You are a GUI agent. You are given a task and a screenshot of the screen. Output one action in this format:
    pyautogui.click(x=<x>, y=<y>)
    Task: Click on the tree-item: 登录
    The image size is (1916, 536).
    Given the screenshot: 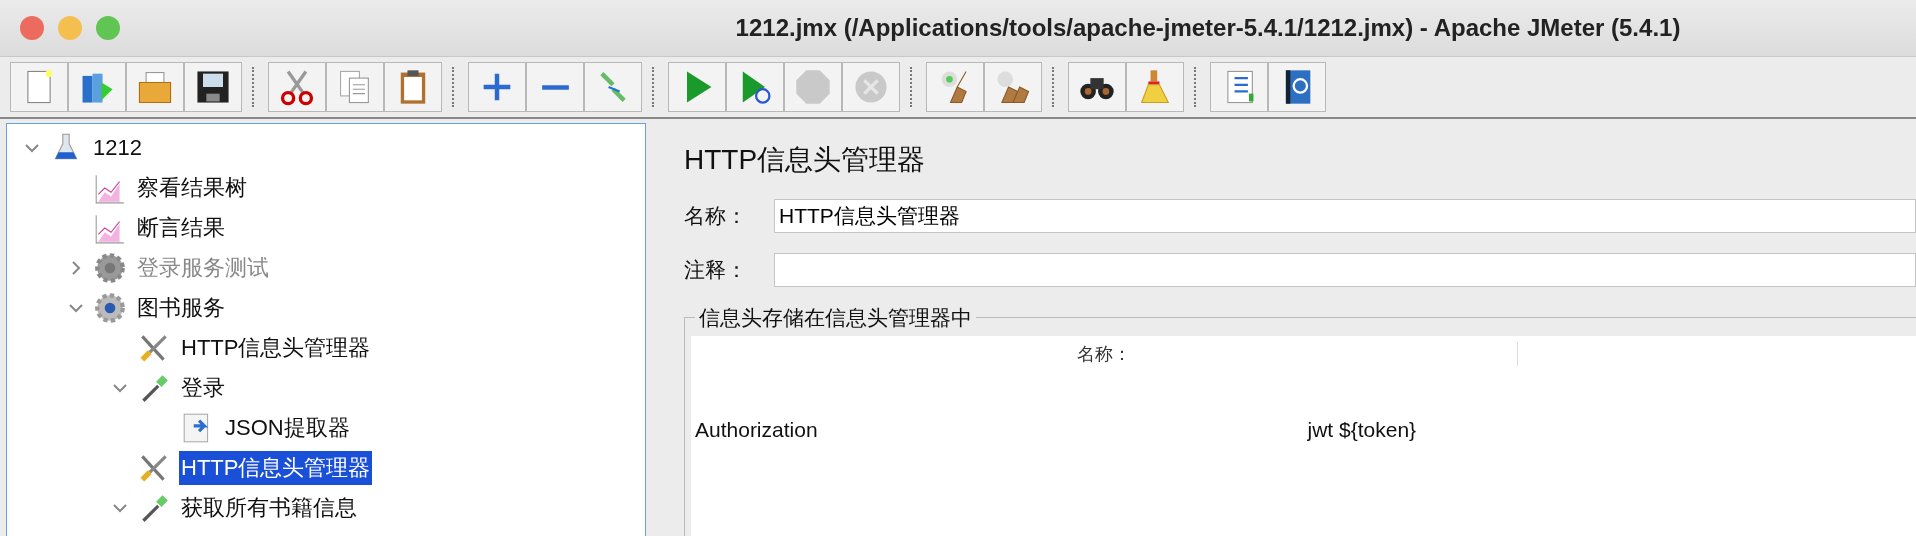 What is the action you would take?
    pyautogui.click(x=203, y=388)
    